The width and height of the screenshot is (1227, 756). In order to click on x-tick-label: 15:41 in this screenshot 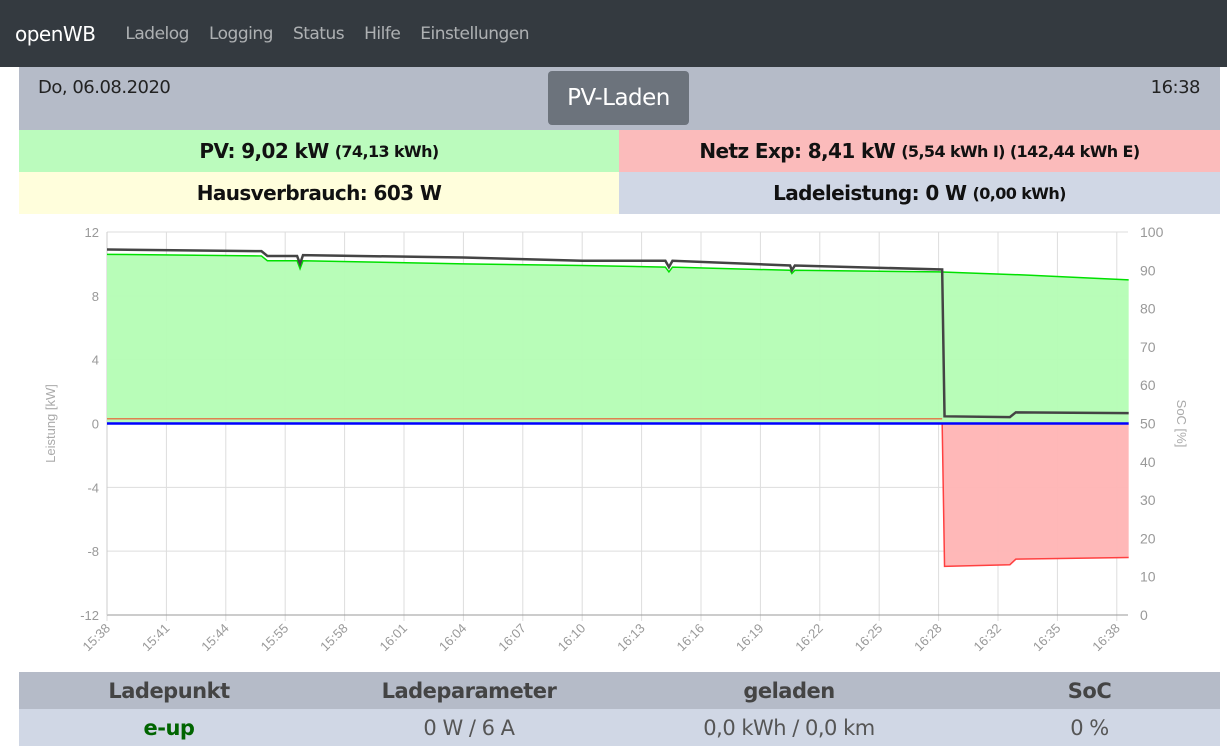, I will do `click(156, 638)`.